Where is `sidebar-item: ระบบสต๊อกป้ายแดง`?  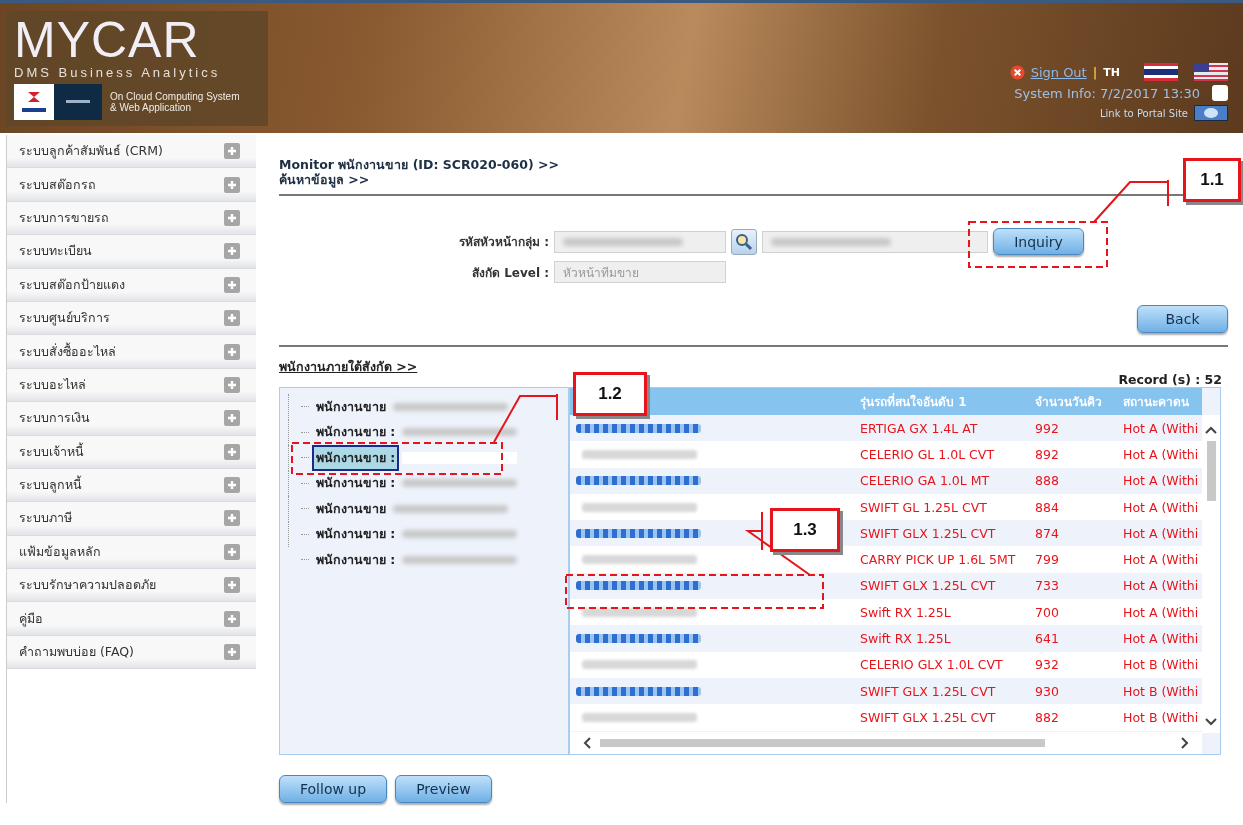
sidebar-item: ระบบสต๊อกป้ายแดง is located at coordinates (131, 285).